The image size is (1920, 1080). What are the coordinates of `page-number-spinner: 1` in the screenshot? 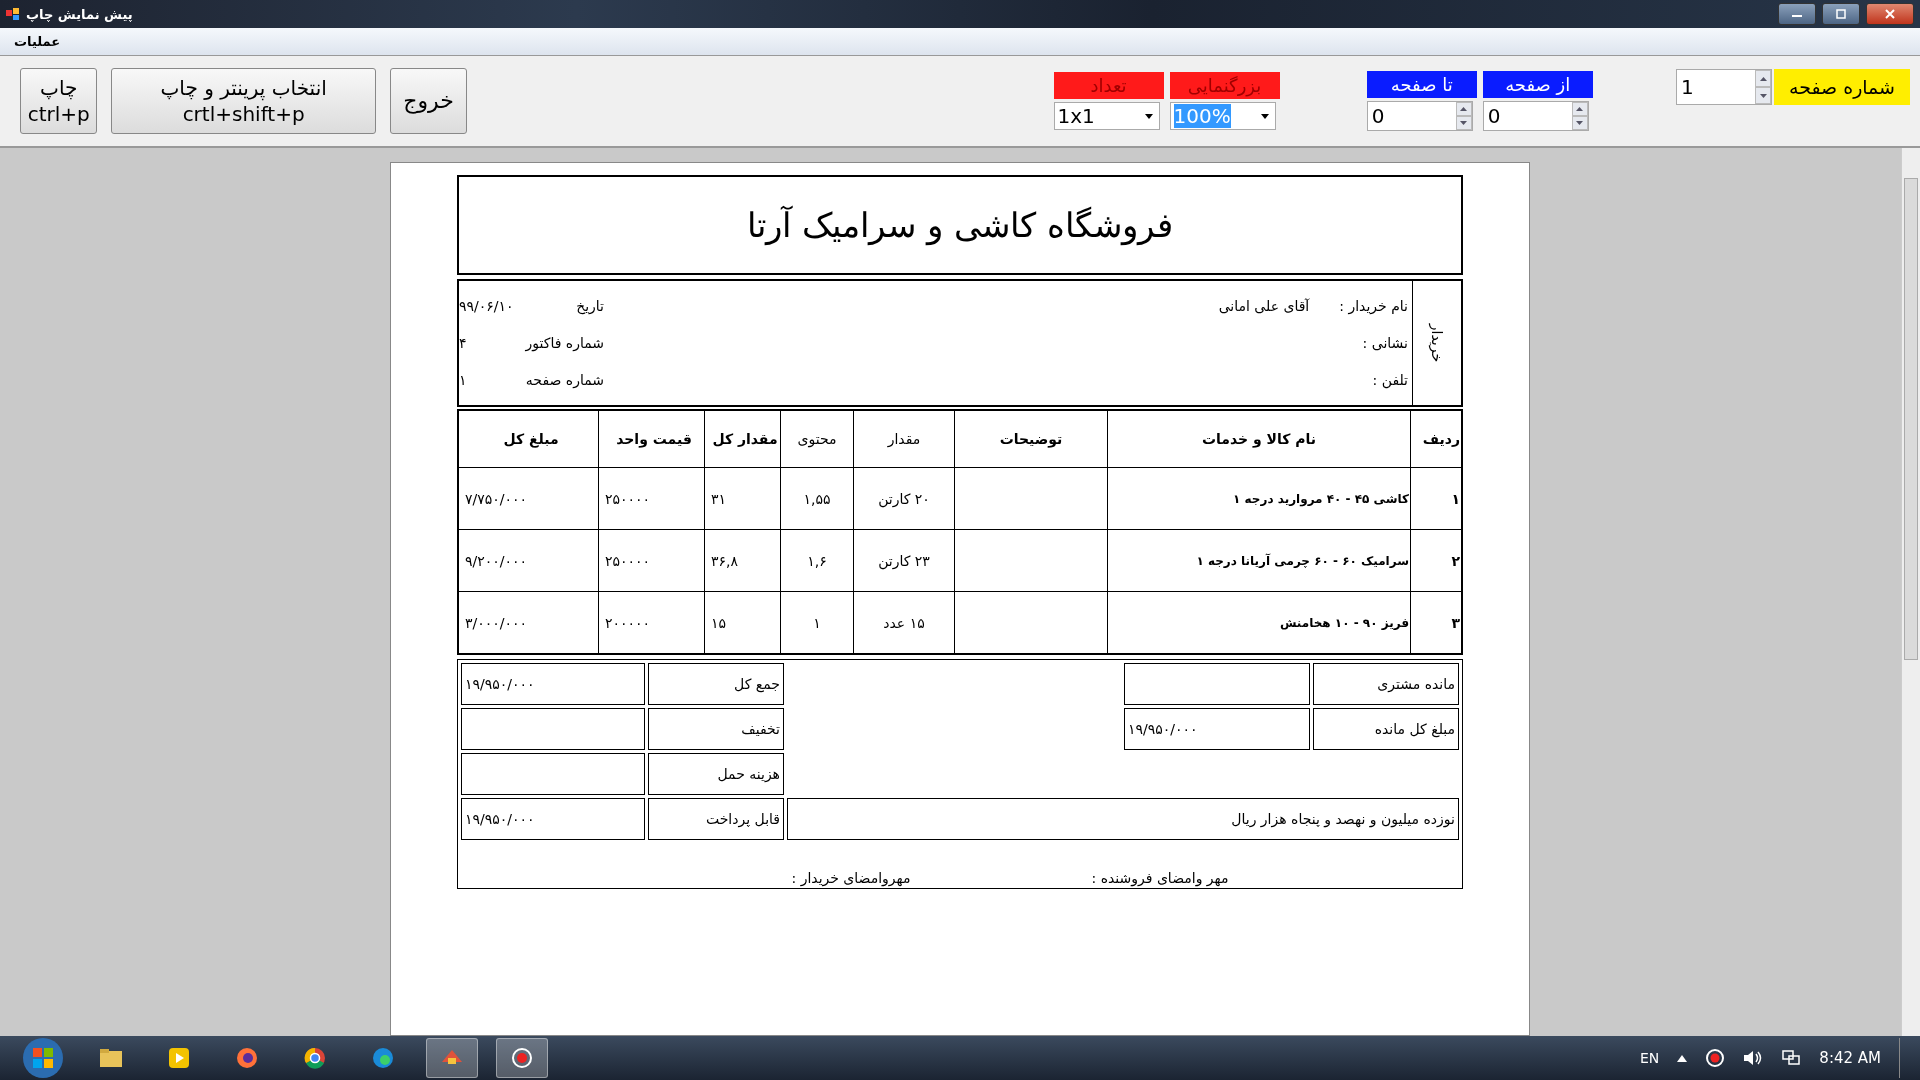 It's located at (1724, 87).